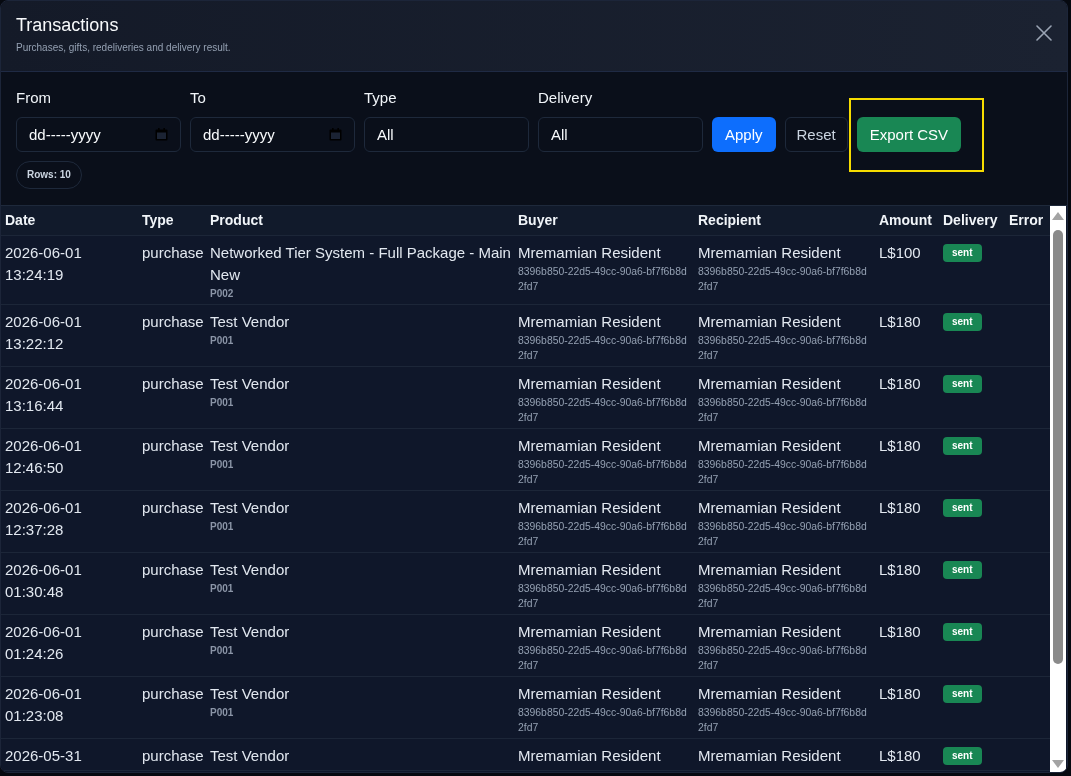 This screenshot has width=1071, height=776. Describe the element at coordinates (222, 294) in the screenshot. I see `product-code: P002` at that location.